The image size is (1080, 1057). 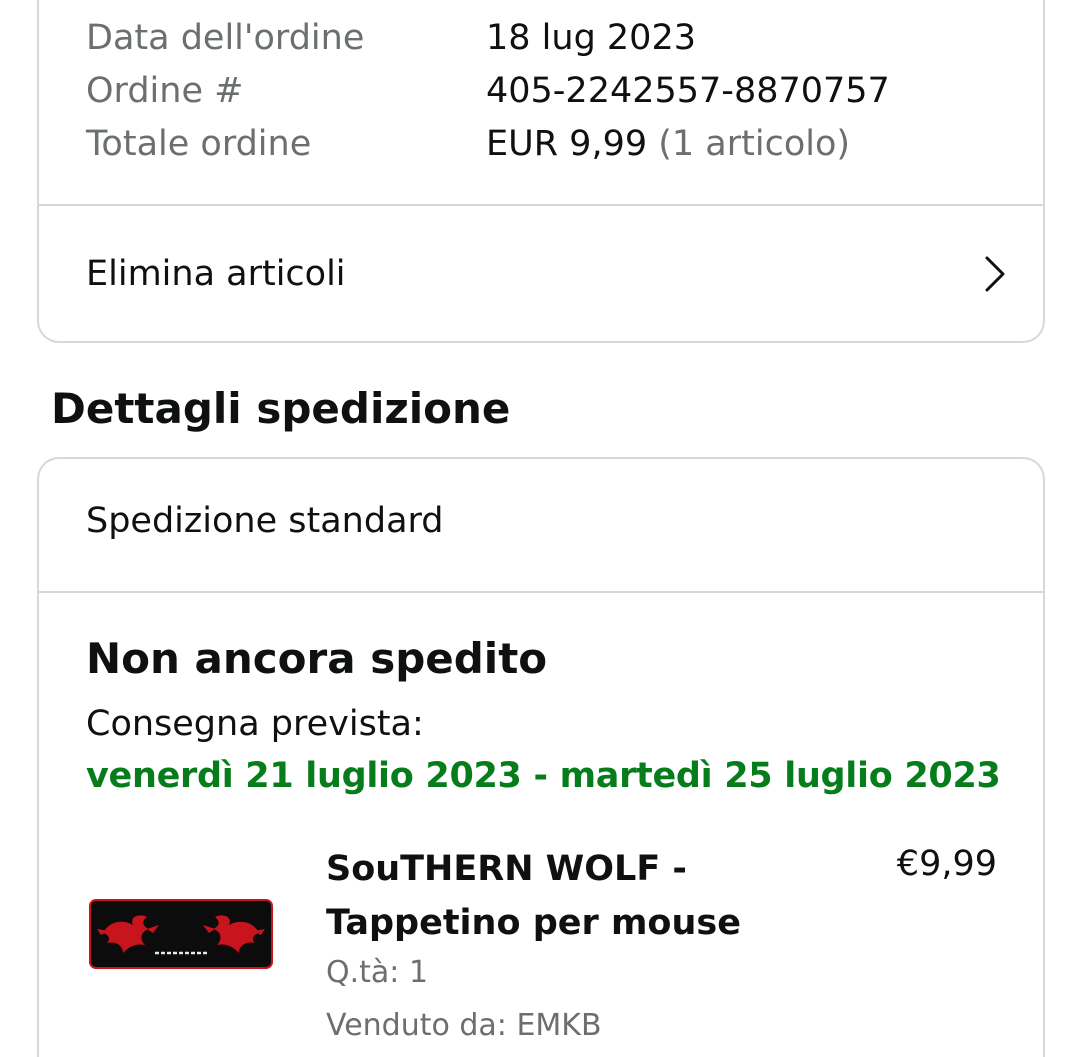 What do you see at coordinates (591, 38) in the screenshot?
I see `order-date-value: 18 lug 2023` at bounding box center [591, 38].